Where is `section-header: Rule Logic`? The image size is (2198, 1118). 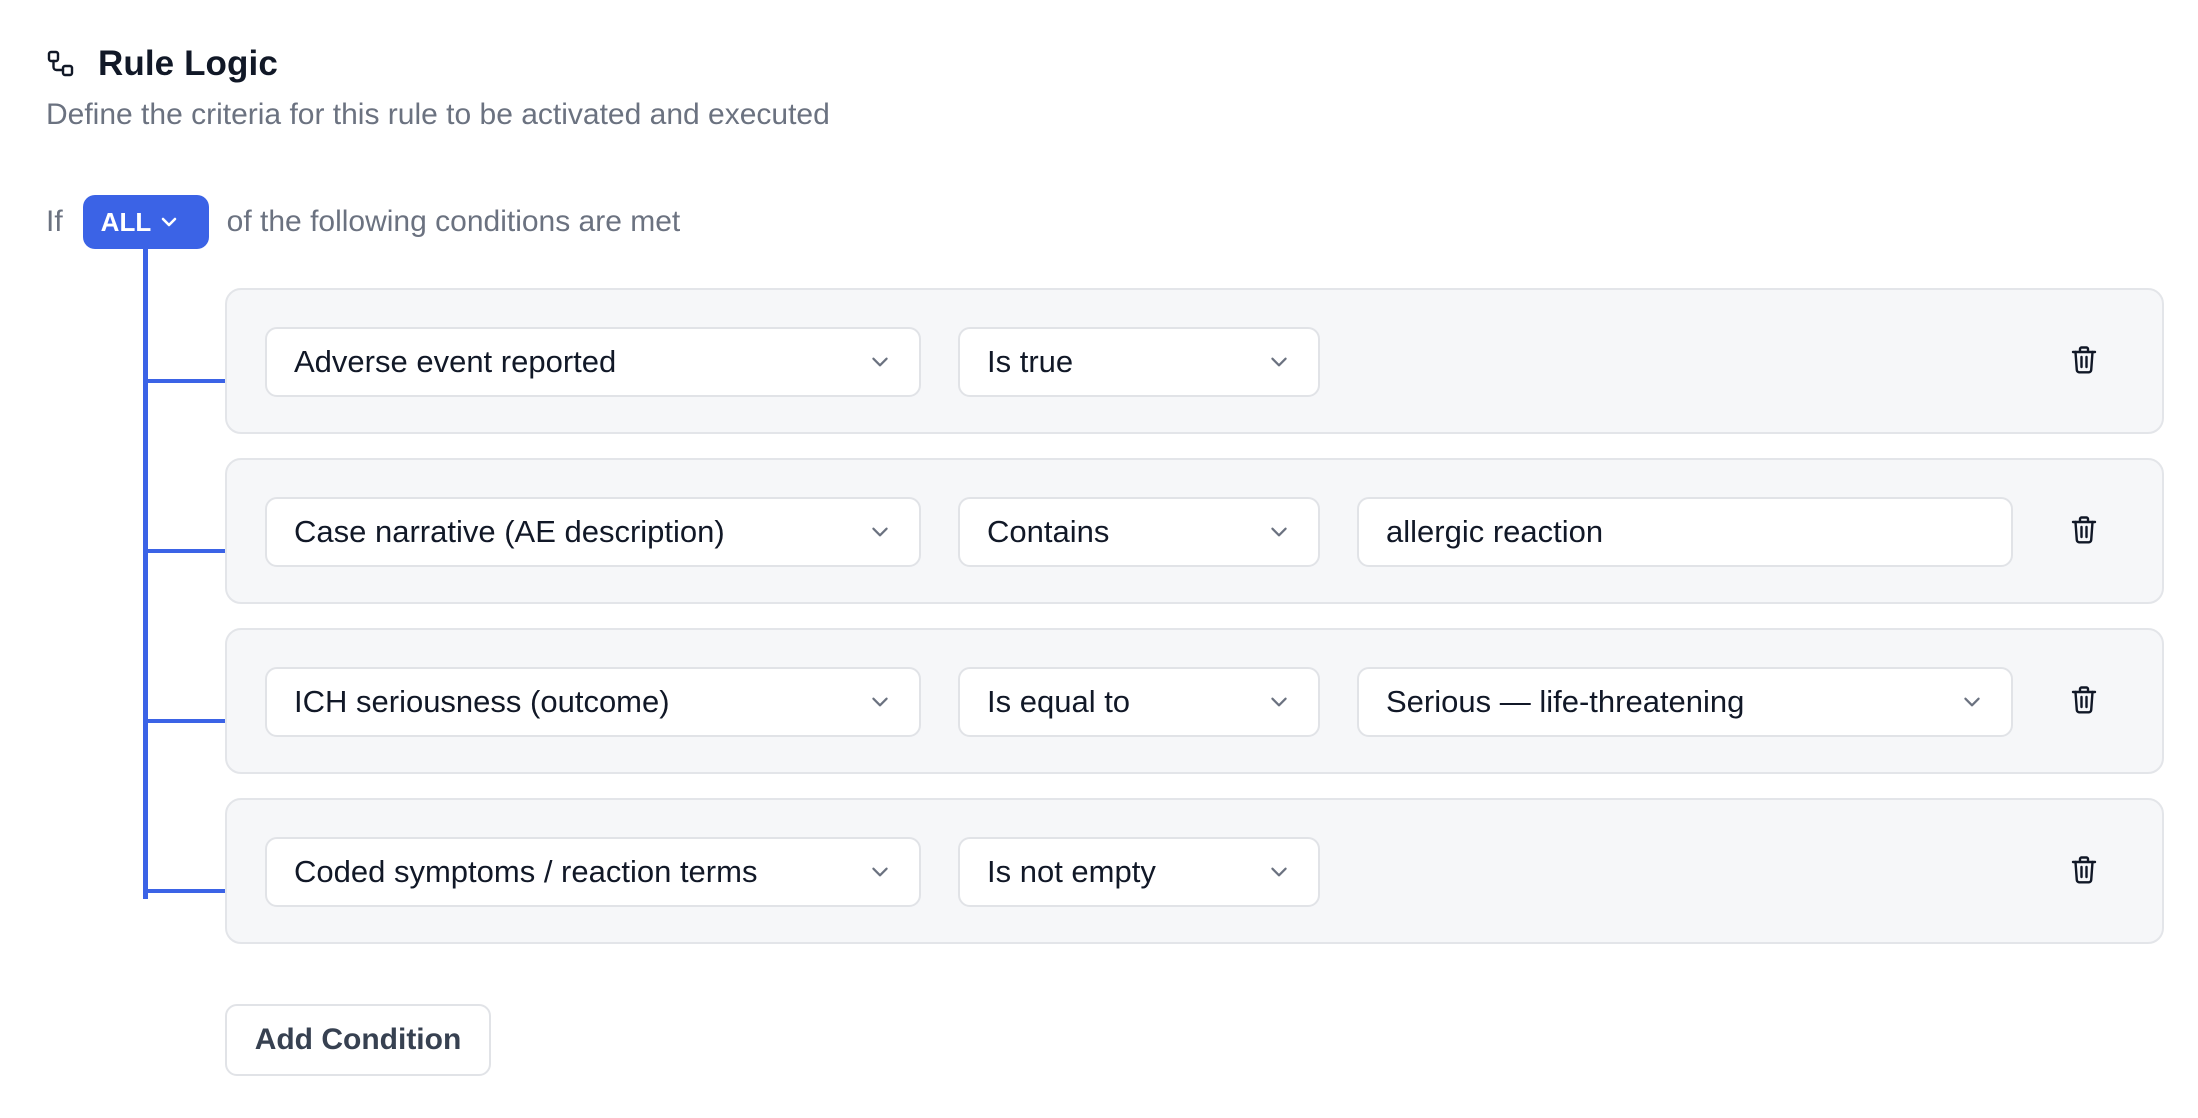
section-header: Rule Logic is located at coordinates (162, 64).